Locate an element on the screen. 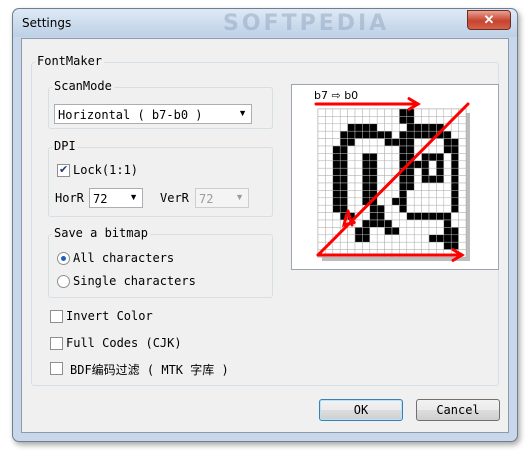  close-button: ✕ is located at coordinates (489, 20).